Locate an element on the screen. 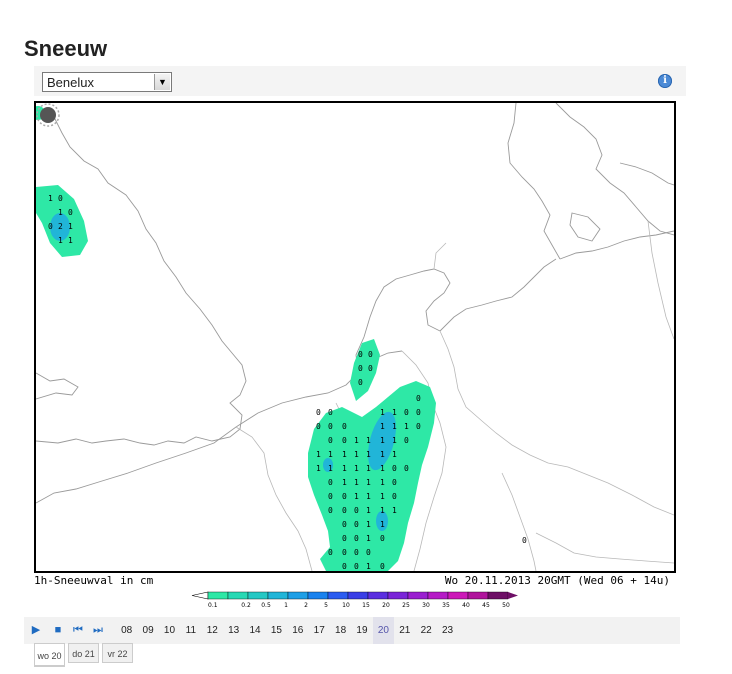  stop-icon: ■ is located at coordinates (58, 630).